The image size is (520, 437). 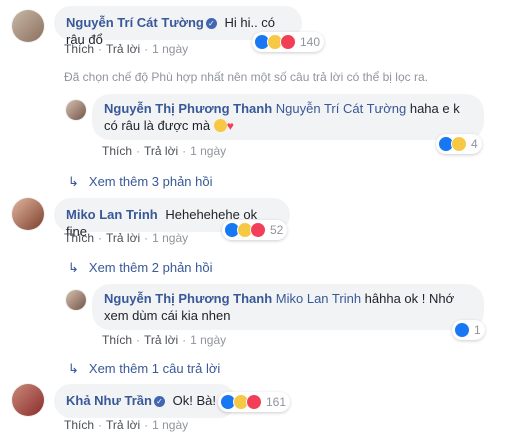 I want to click on comment-text: xem dùm cái kia nhen, so click(x=167, y=315).